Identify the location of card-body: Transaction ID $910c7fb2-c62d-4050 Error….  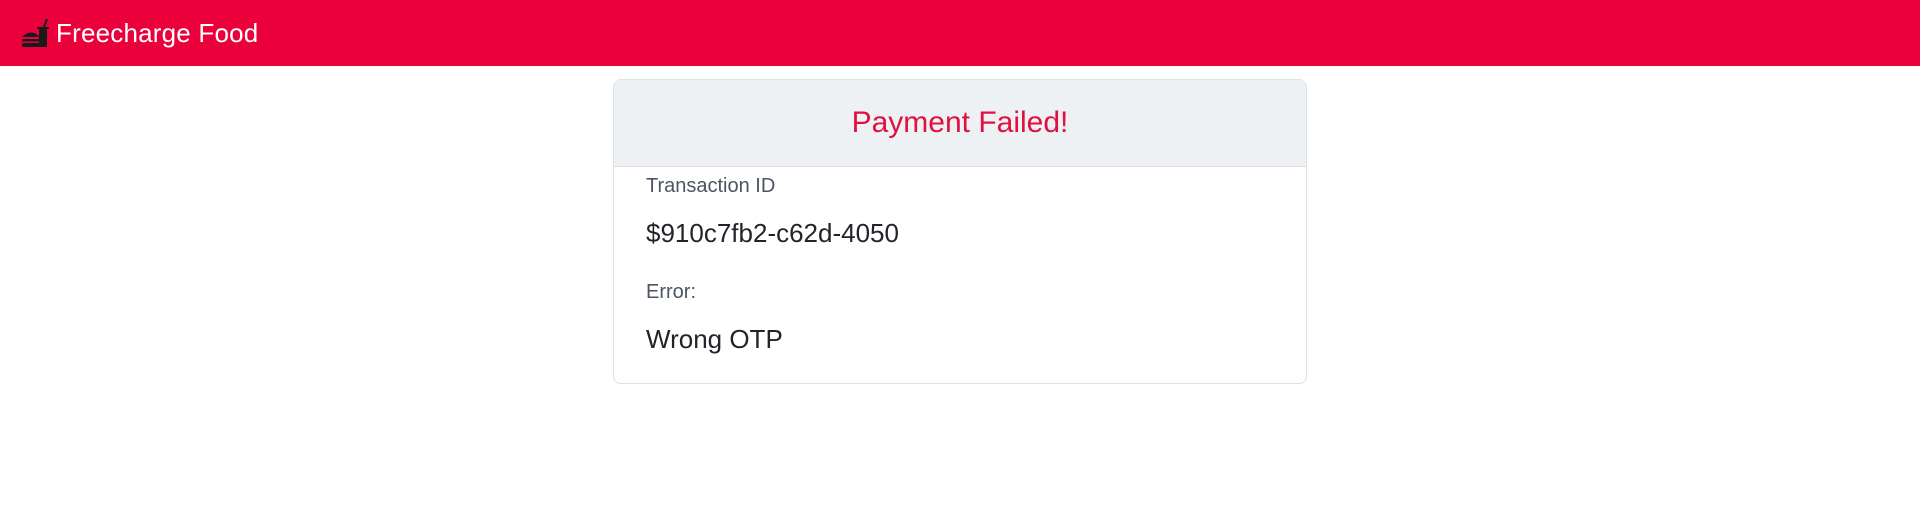
(960, 264).